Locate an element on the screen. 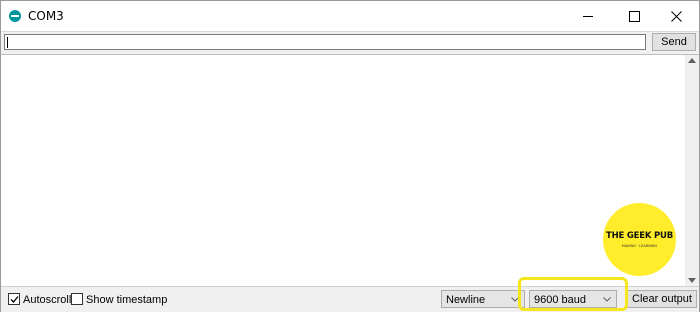 This screenshot has width=700, height=312. close-button is located at coordinates (676, 16).